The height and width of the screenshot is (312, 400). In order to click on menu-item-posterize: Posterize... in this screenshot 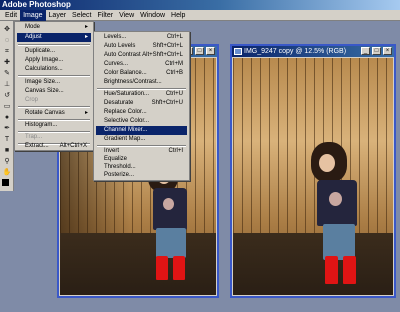, I will do `click(141, 175)`.